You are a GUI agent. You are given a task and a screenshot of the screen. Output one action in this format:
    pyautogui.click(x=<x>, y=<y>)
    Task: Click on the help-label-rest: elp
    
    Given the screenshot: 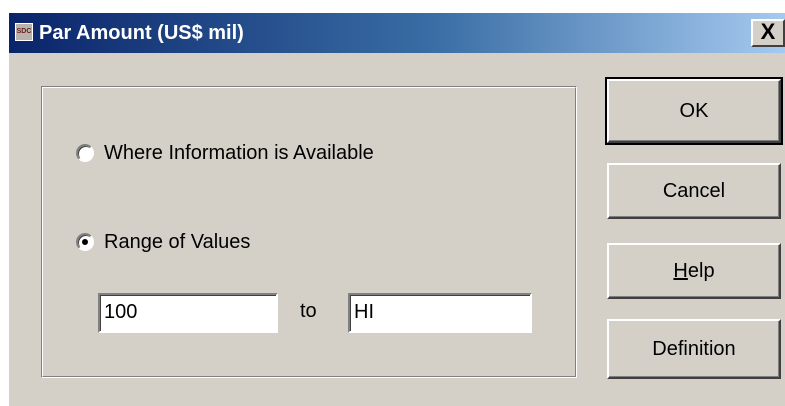 What is the action you would take?
    pyautogui.click(x=701, y=271)
    